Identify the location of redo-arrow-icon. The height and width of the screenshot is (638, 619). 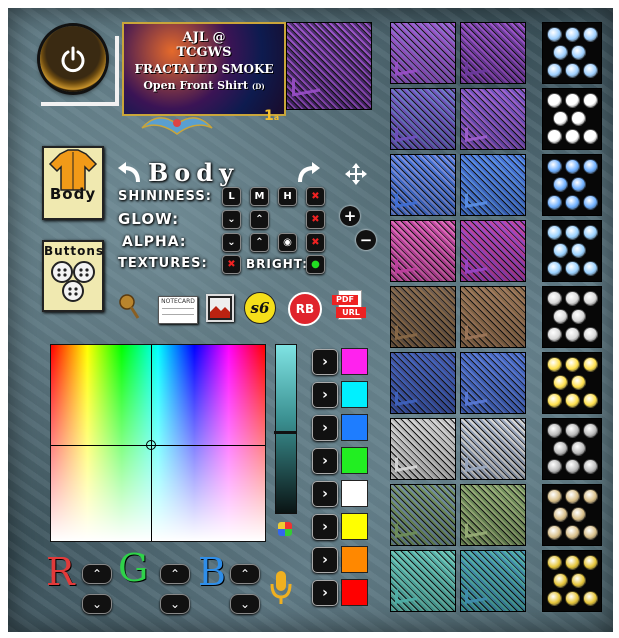
(309, 173).